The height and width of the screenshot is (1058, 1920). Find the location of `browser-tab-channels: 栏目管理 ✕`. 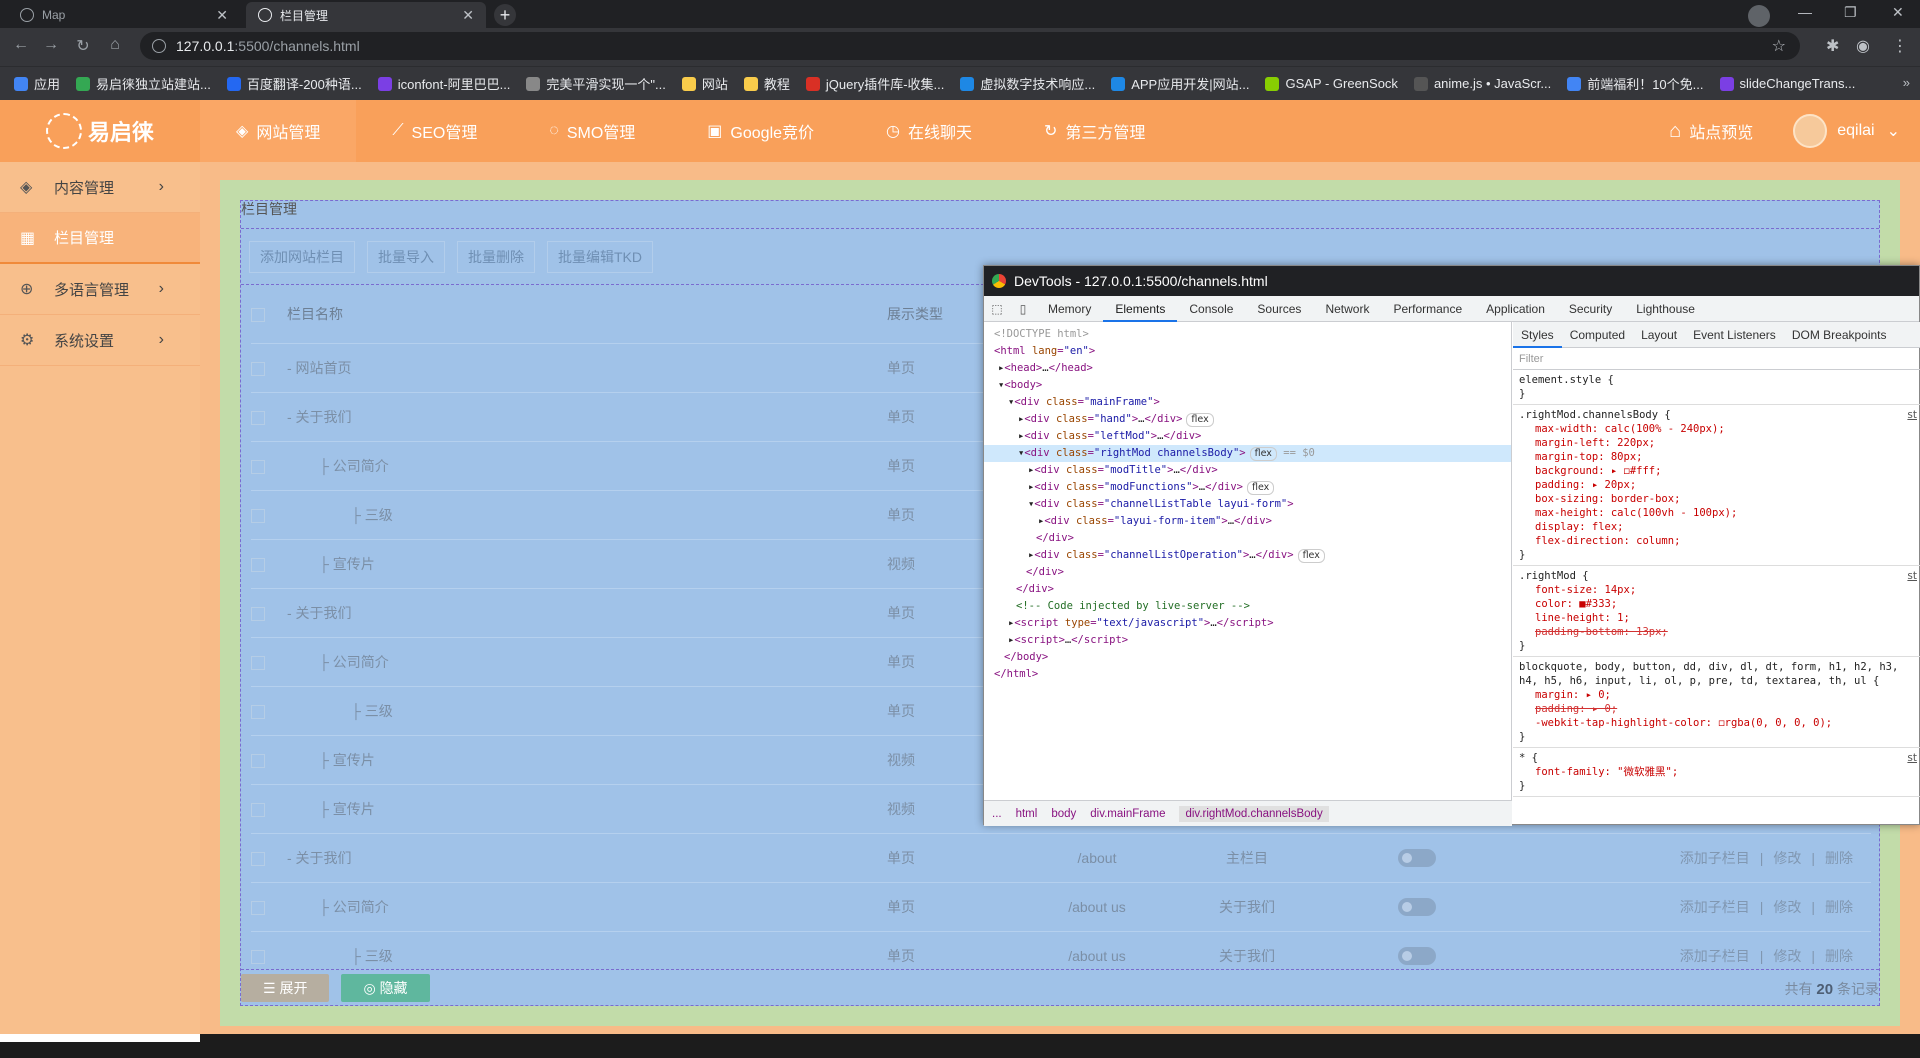

browser-tab-channels: 栏目管理 ✕ is located at coordinates (366, 15).